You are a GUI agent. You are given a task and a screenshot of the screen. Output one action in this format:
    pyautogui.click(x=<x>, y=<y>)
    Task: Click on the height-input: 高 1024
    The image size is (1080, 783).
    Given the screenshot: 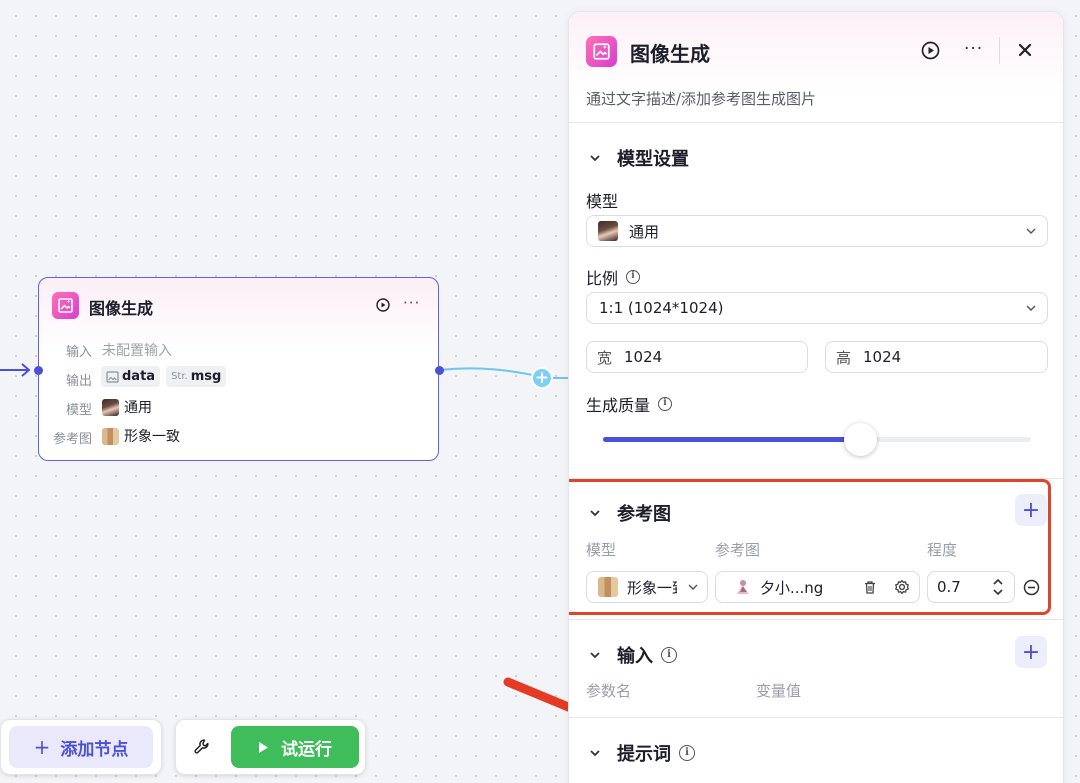 What is the action you would take?
    pyautogui.click(x=936, y=357)
    